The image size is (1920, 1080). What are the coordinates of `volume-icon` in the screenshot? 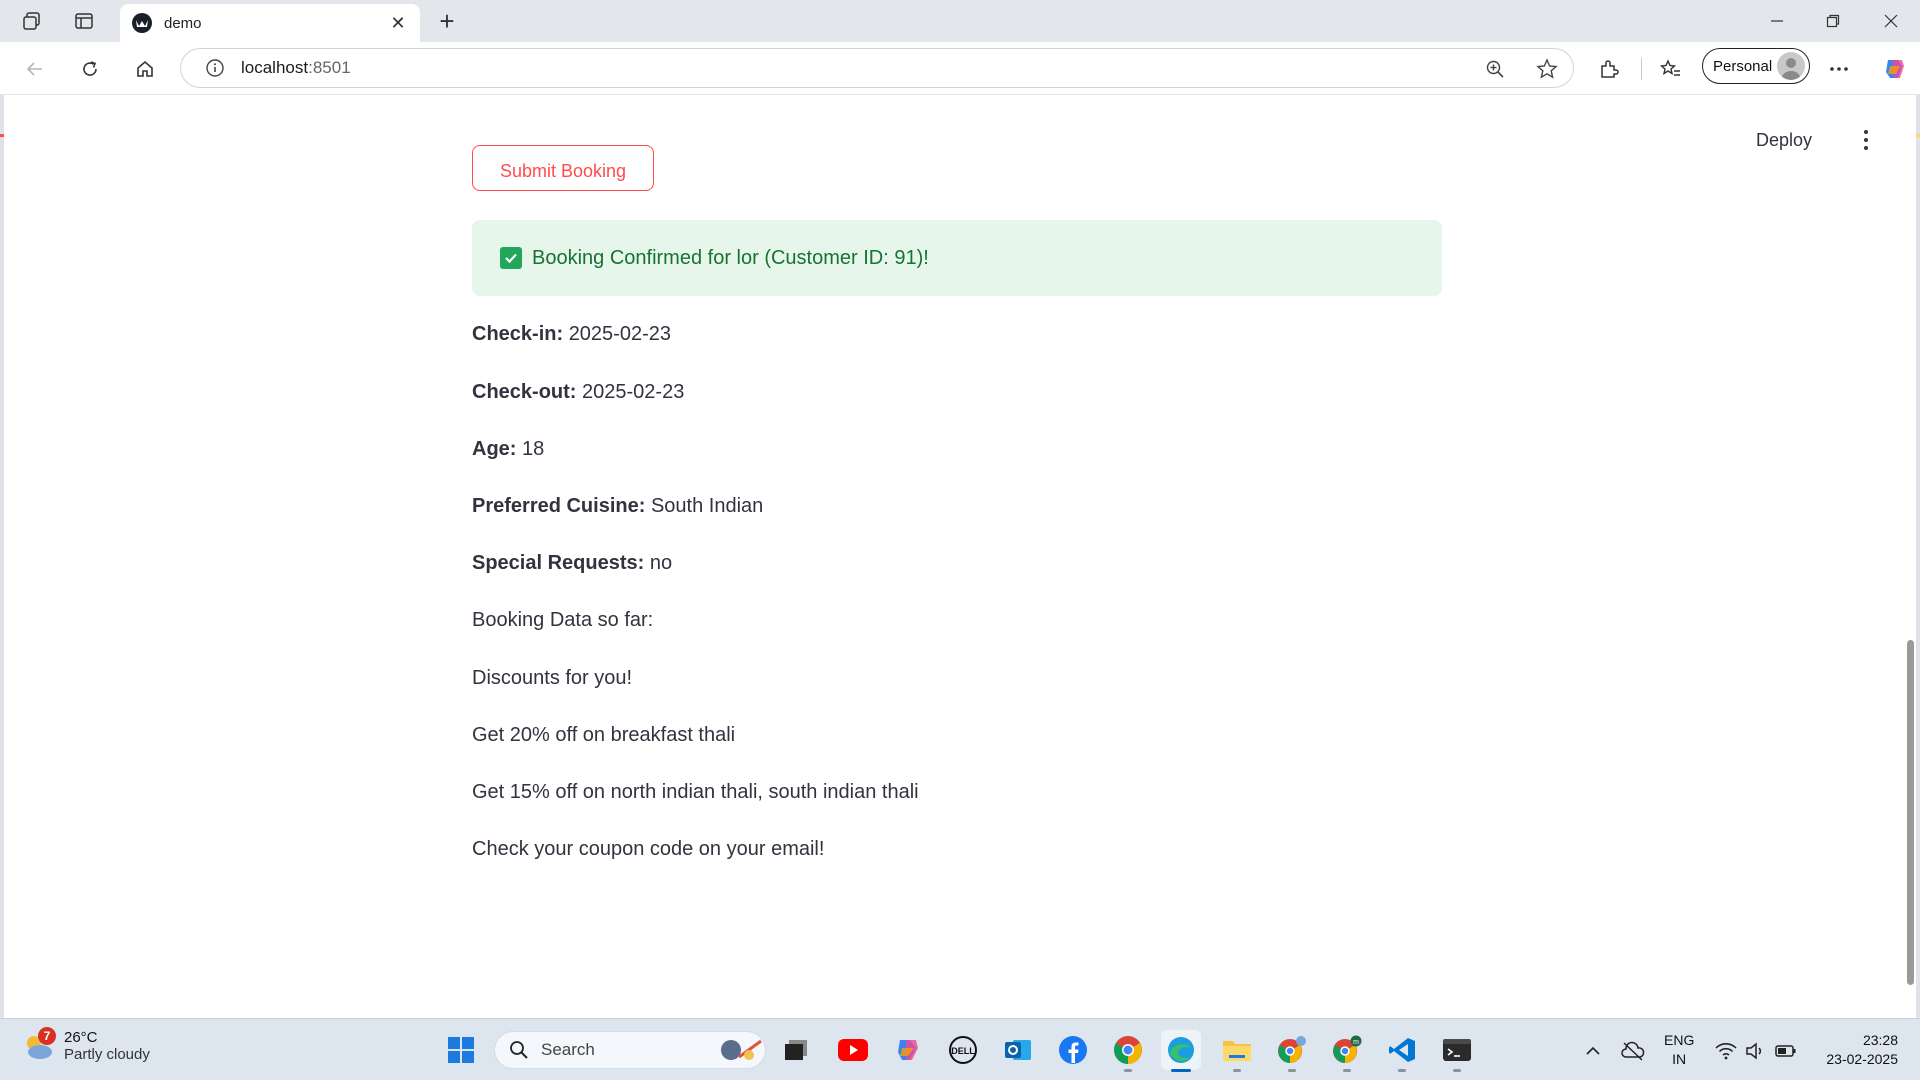 It's located at (1755, 1051).